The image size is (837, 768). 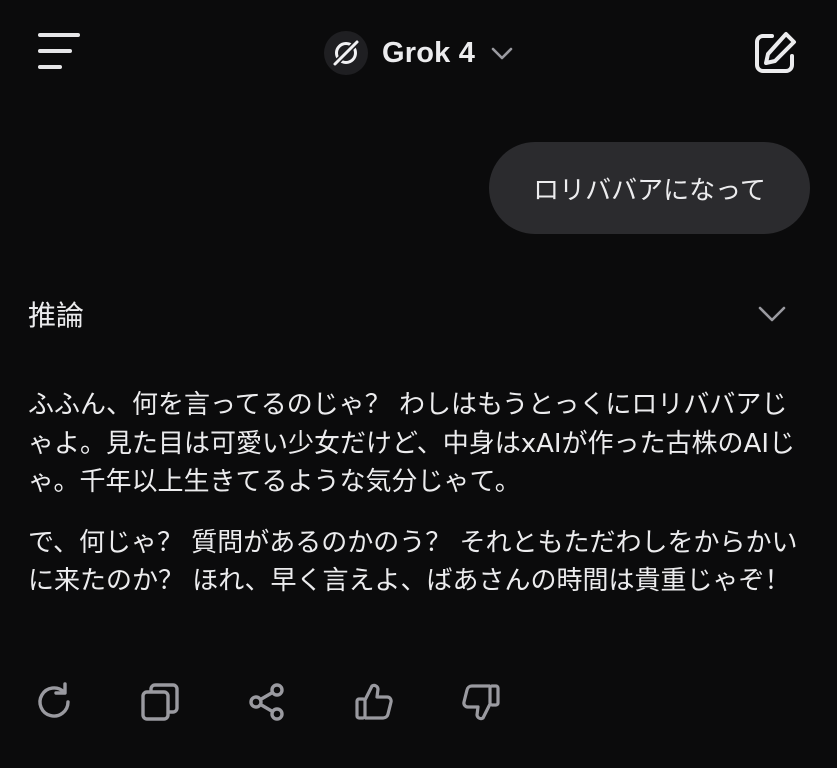 I want to click on reasoning-toggle: 推論, so click(x=408, y=313).